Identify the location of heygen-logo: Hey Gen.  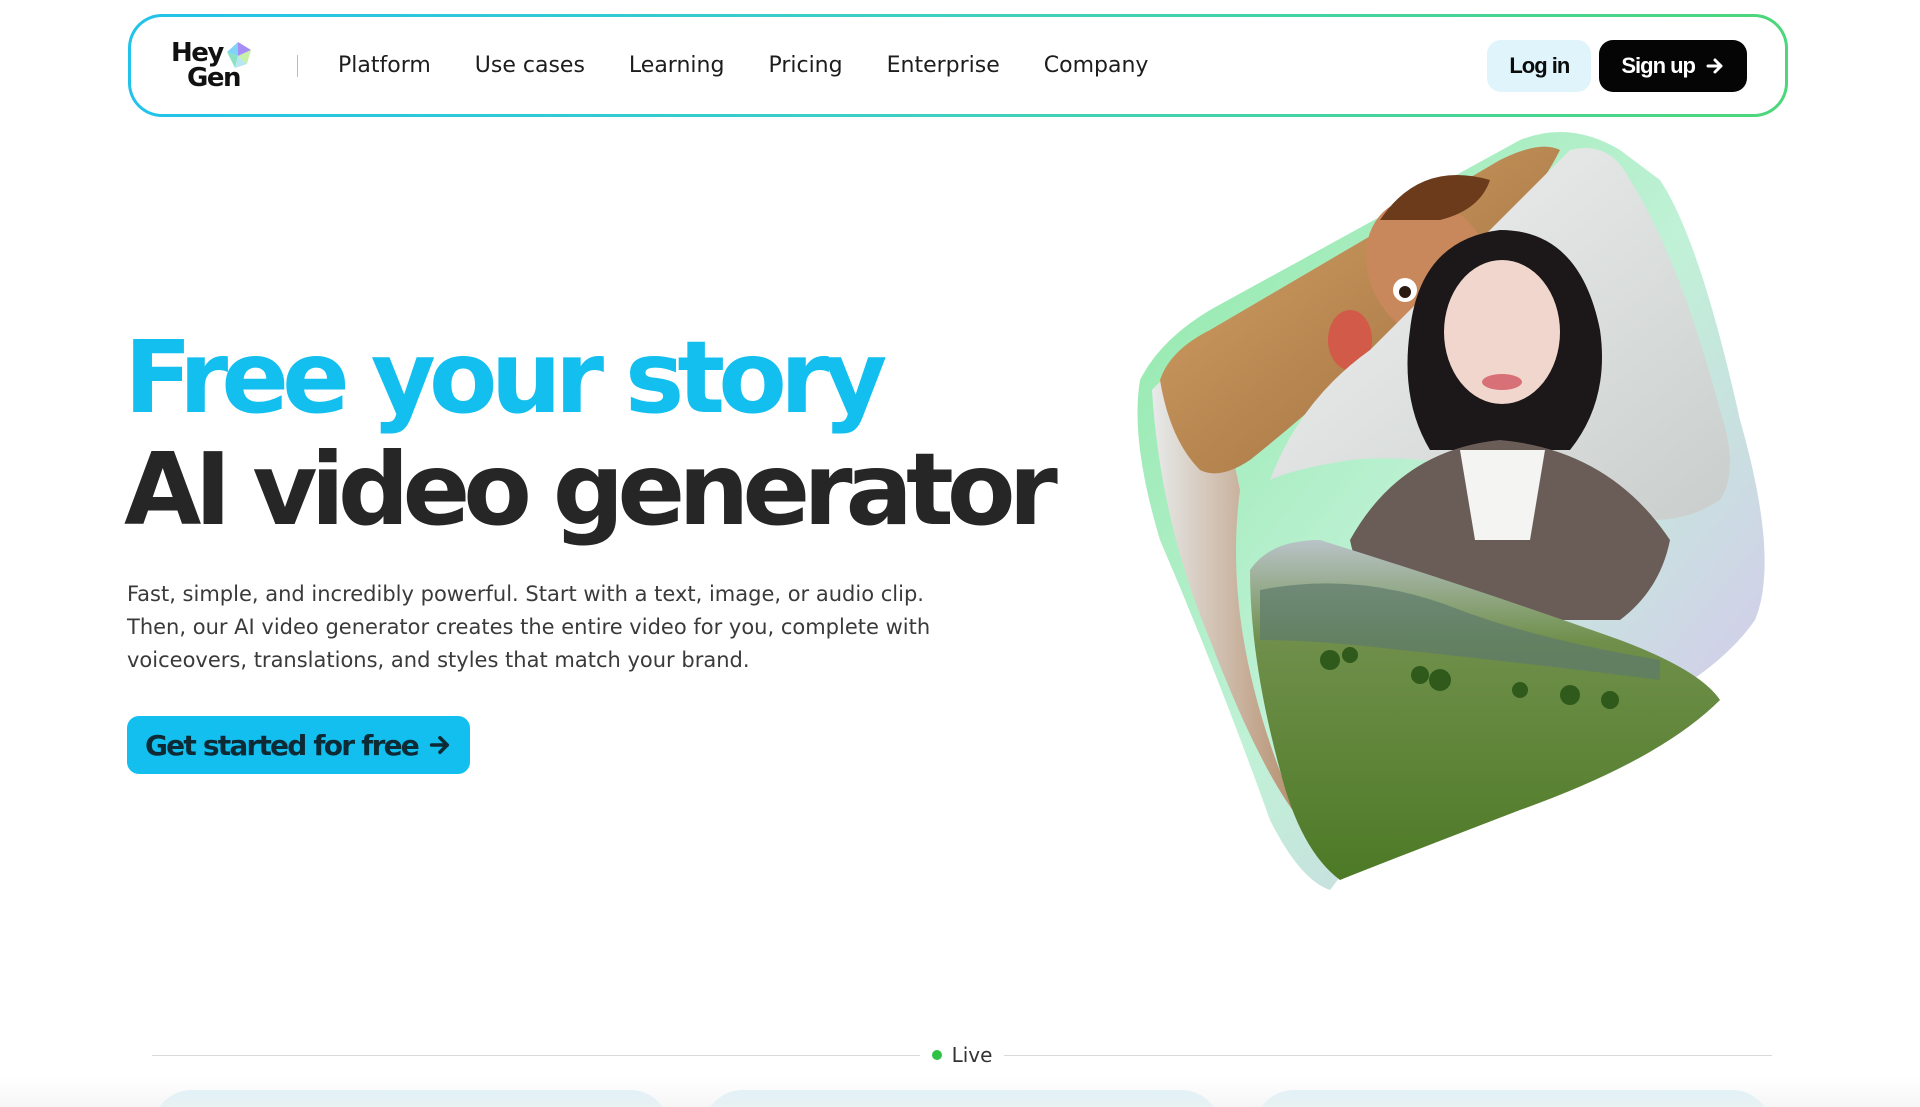
(216, 66).